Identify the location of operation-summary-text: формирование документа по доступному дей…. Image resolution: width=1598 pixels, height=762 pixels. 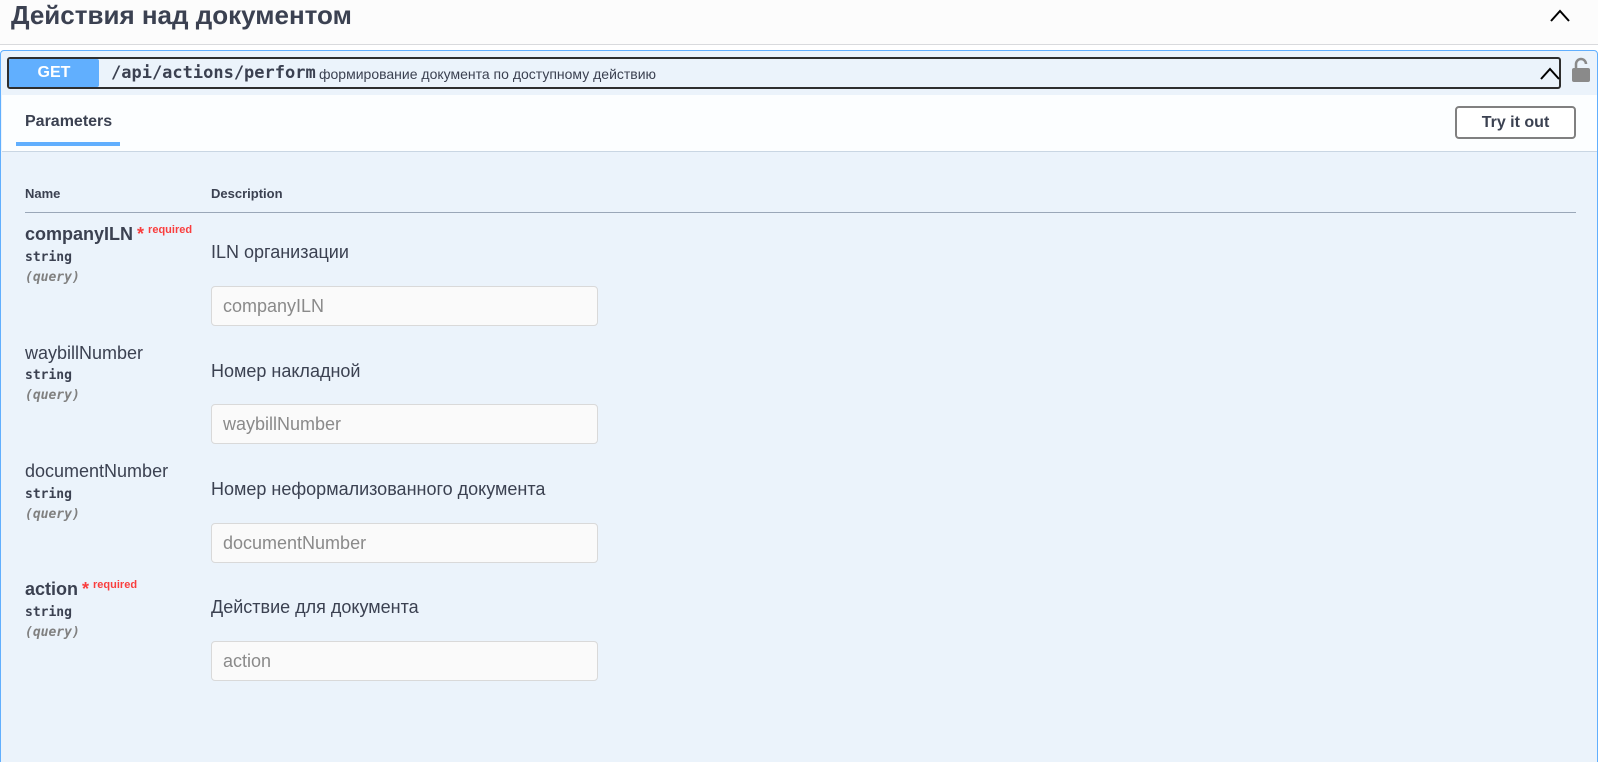
(488, 74).